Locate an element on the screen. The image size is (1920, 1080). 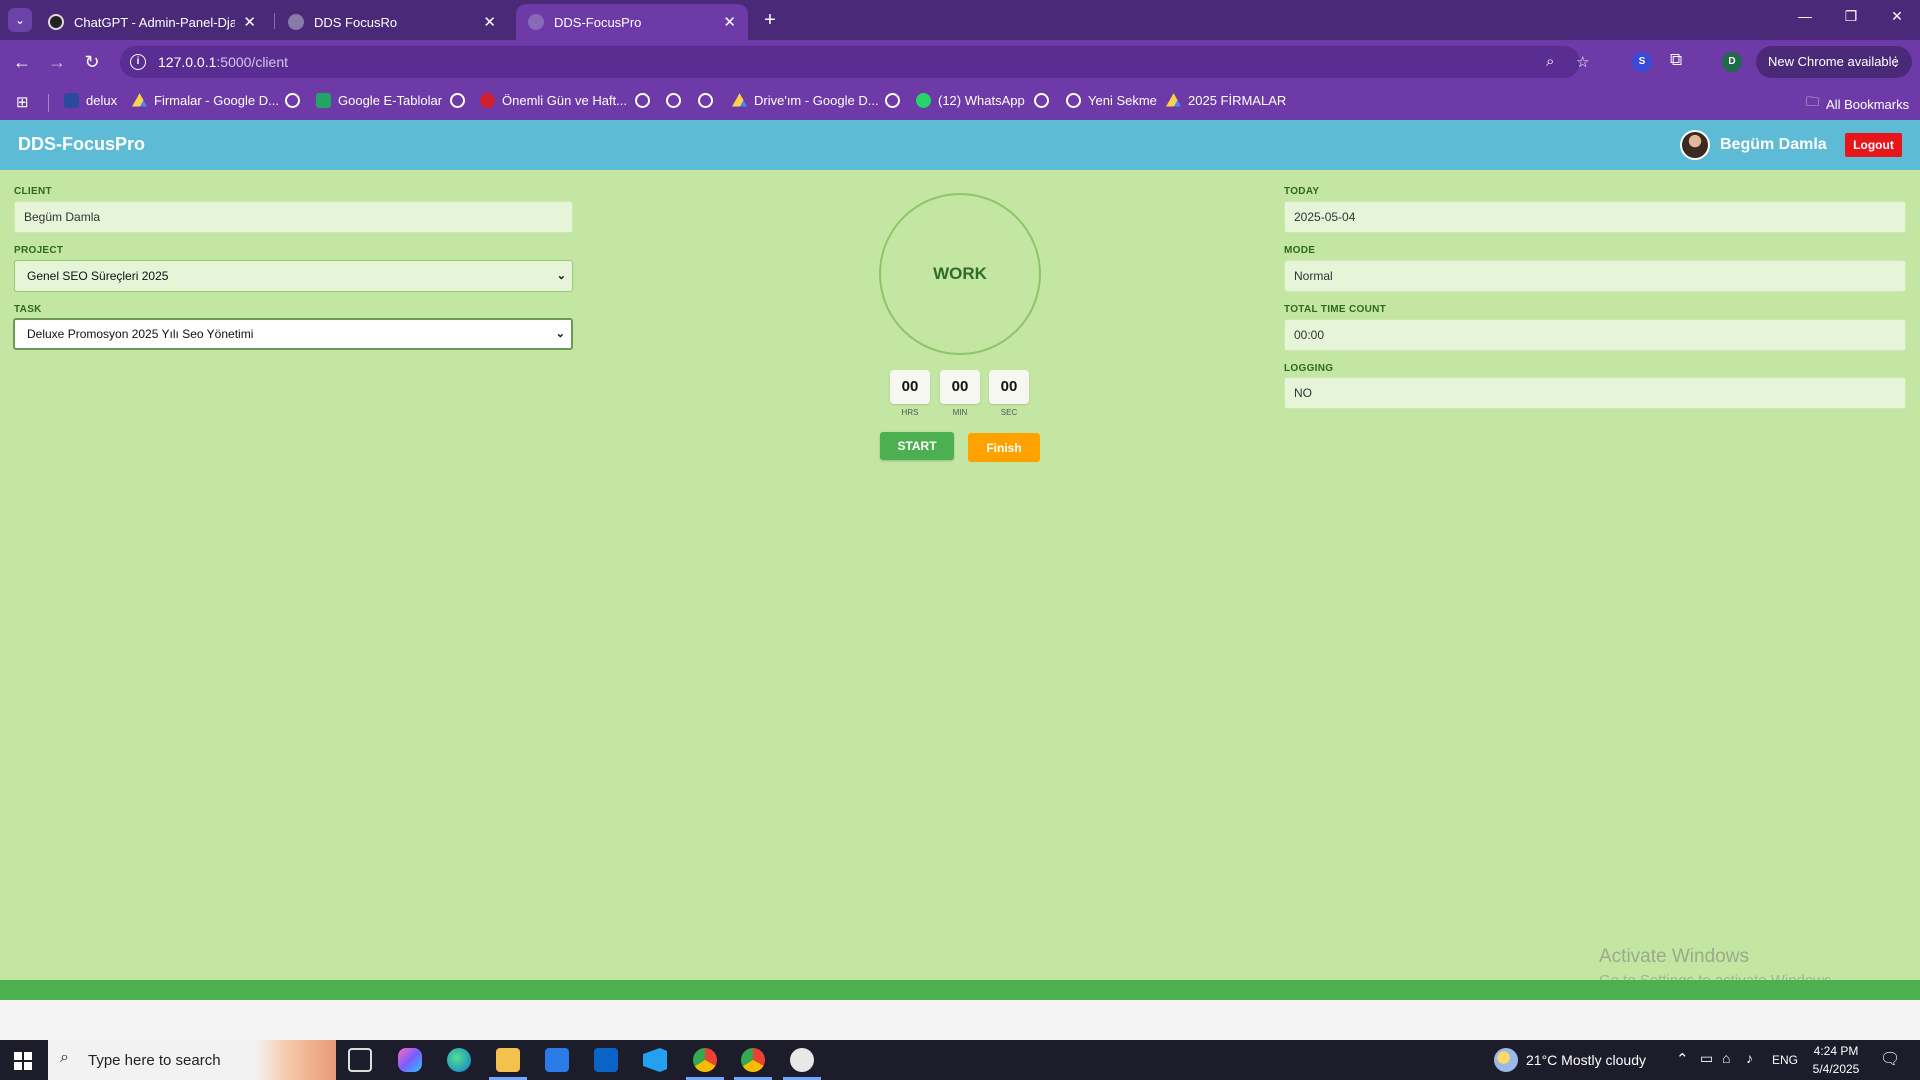
apps-grid-icon: ⊞ is located at coordinates (22, 102).